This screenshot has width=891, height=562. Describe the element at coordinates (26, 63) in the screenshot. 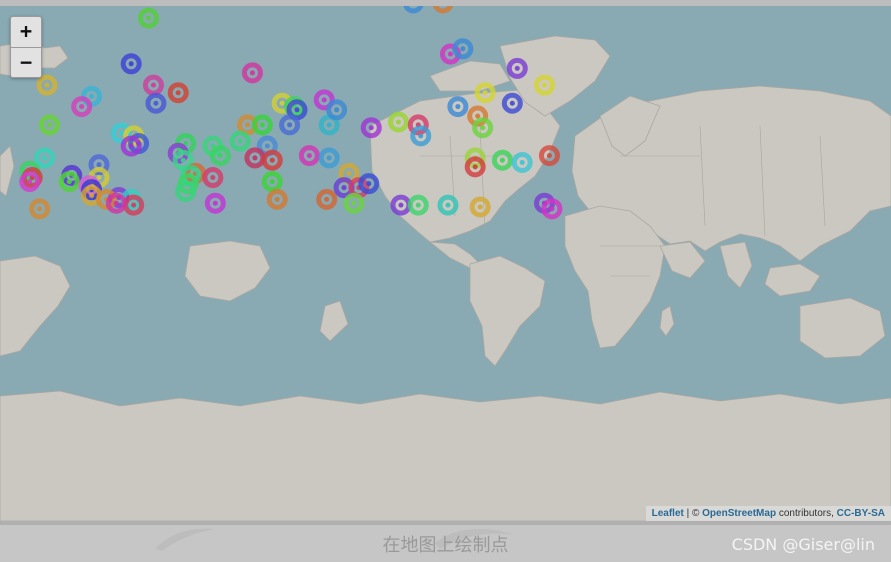

I see `zoom-out-button: −` at that location.